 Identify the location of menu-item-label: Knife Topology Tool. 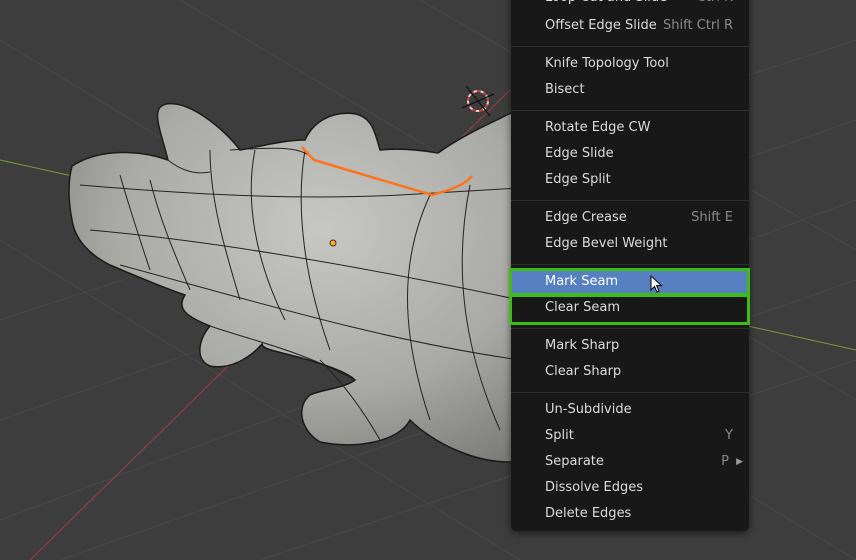
(607, 63).